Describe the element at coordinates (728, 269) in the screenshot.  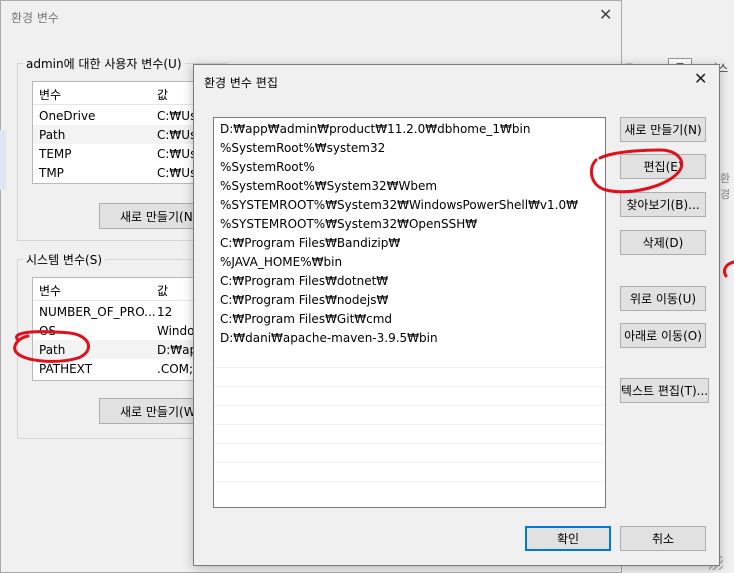
I see `annotation-mark-right` at that location.